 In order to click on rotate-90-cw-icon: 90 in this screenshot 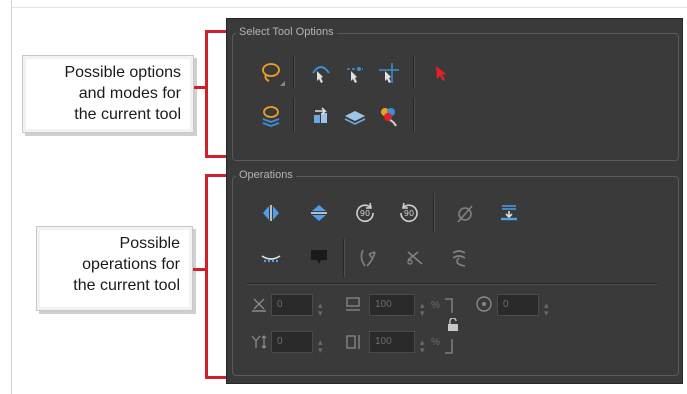, I will do `click(365, 212)`.